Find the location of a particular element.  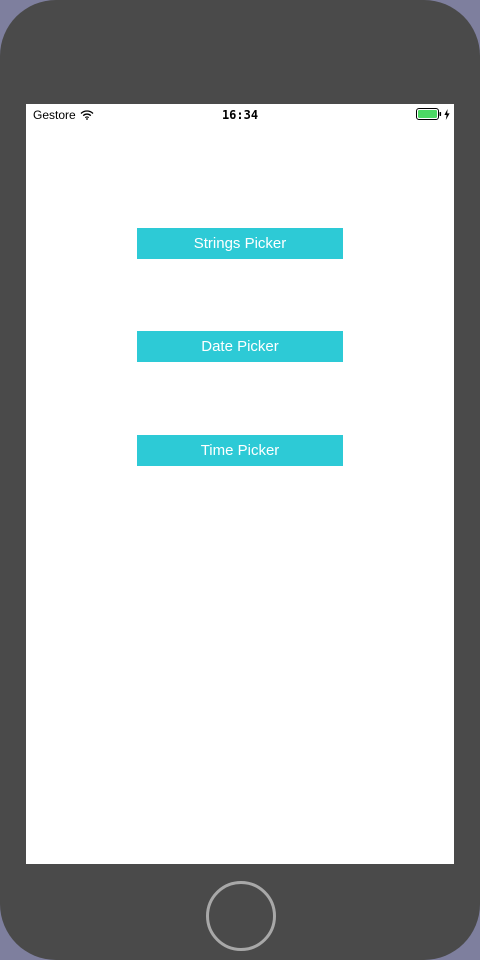

home-button is located at coordinates (241, 916).